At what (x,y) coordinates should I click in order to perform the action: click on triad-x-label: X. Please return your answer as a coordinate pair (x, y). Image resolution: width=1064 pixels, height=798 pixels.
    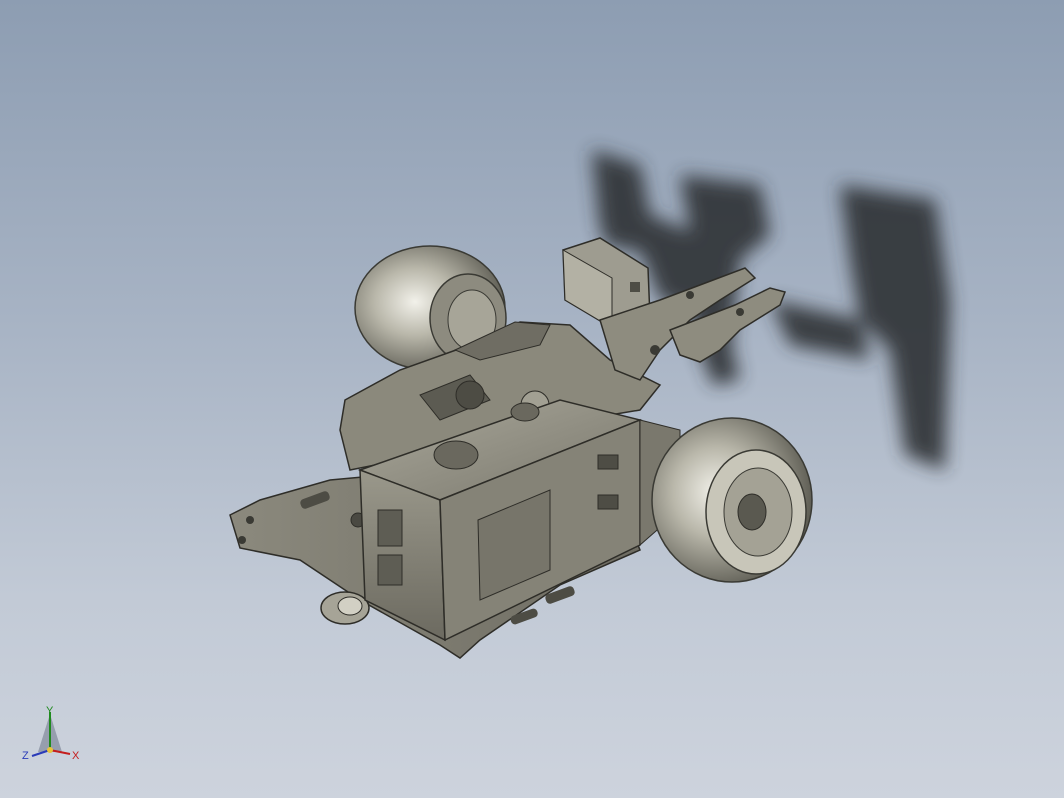
    Looking at the image, I should click on (76, 756).